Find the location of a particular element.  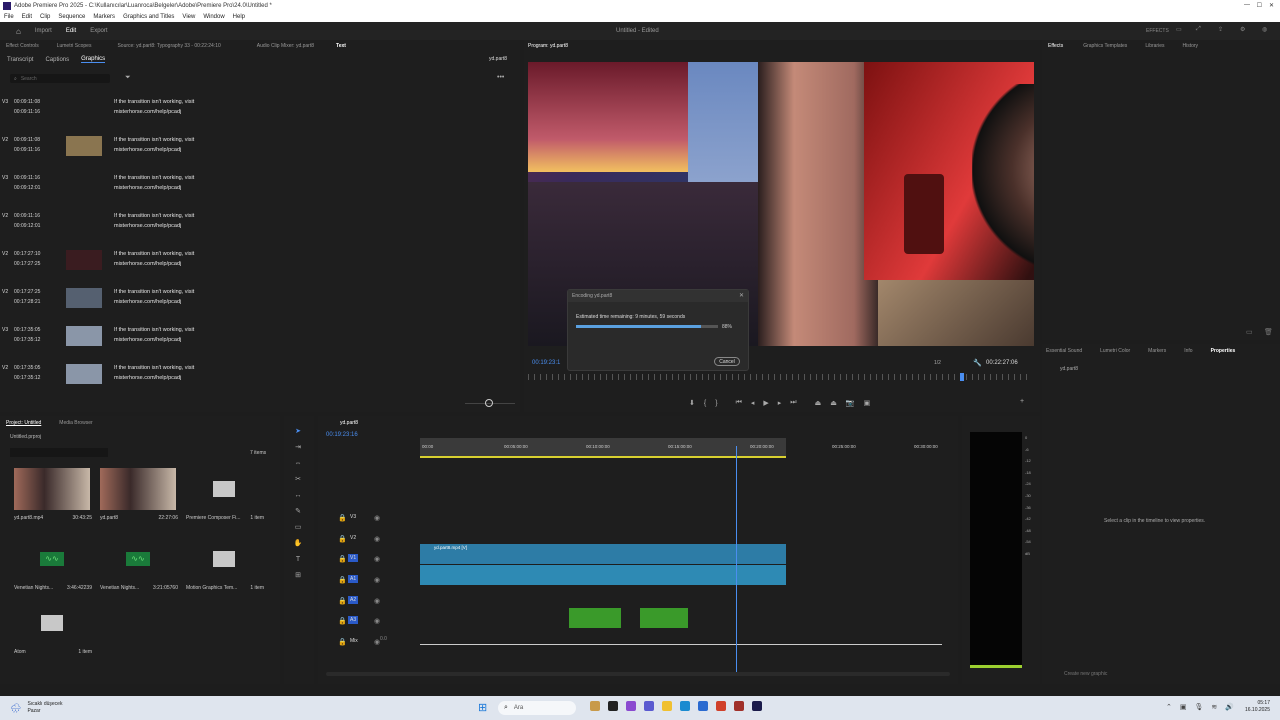

program-playhead is located at coordinates (962, 377).